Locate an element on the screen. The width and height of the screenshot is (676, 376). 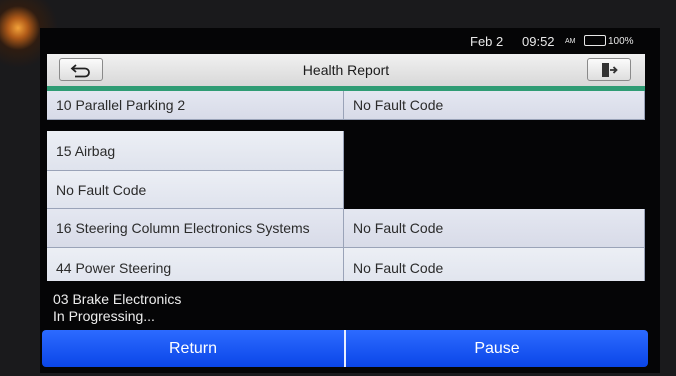
battery-percent: 100% is located at coordinates (621, 41).